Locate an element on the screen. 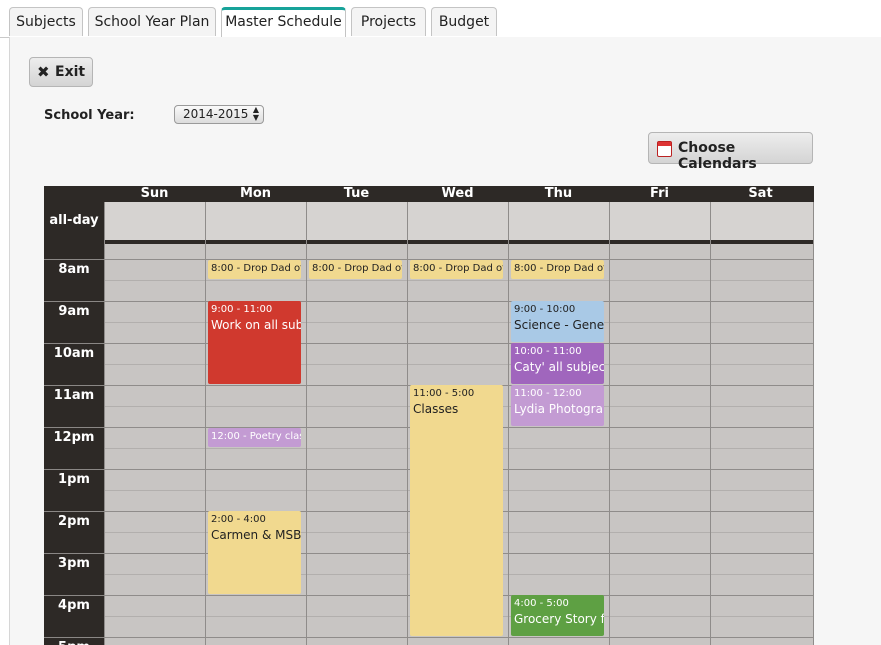 This screenshot has width=881, height=645. event-grocery-store-field-trip: 4:00 - 5:00 Grocery Story fie is located at coordinates (557, 615).